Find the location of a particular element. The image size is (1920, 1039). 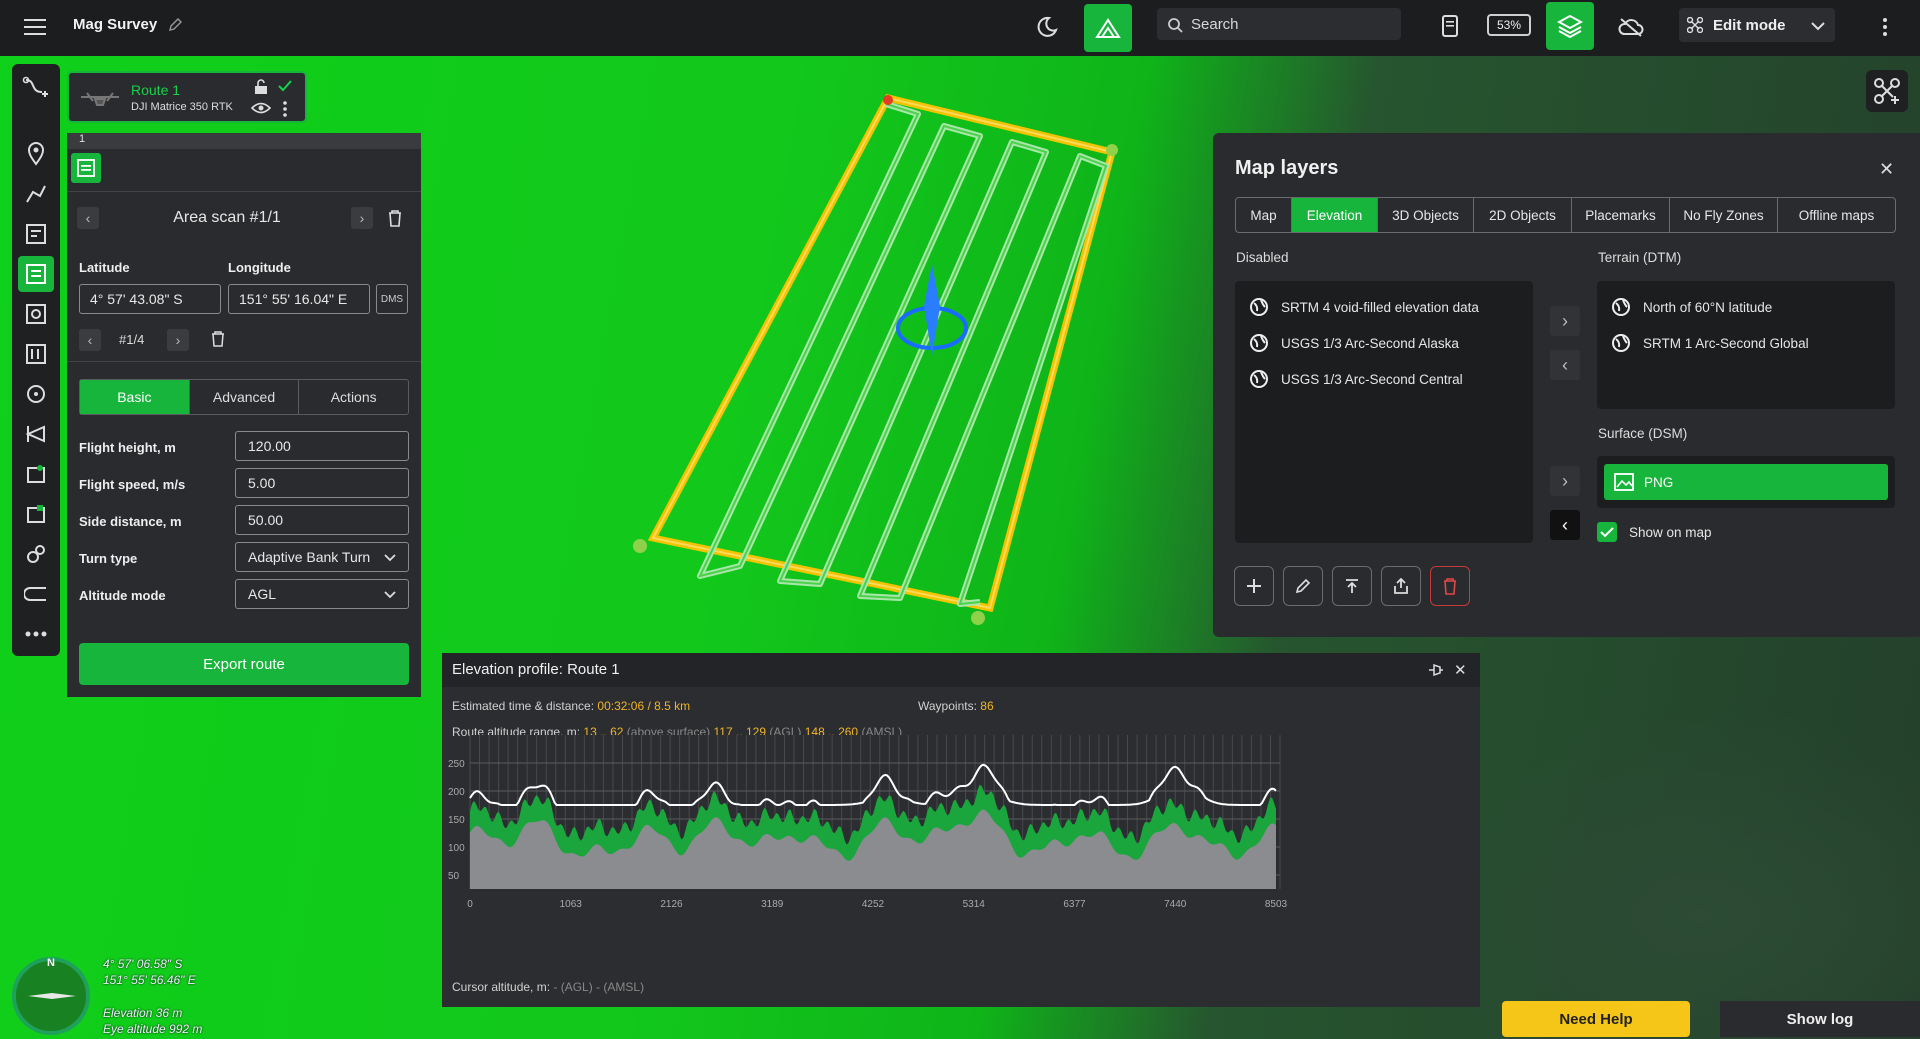

layer-item: USGS 1/3 Arc-Second Alaska is located at coordinates (1354, 343).